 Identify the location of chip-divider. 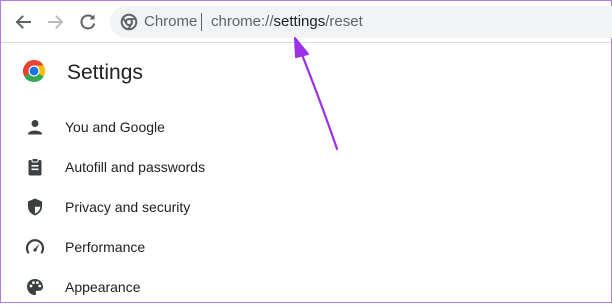
(201, 22).